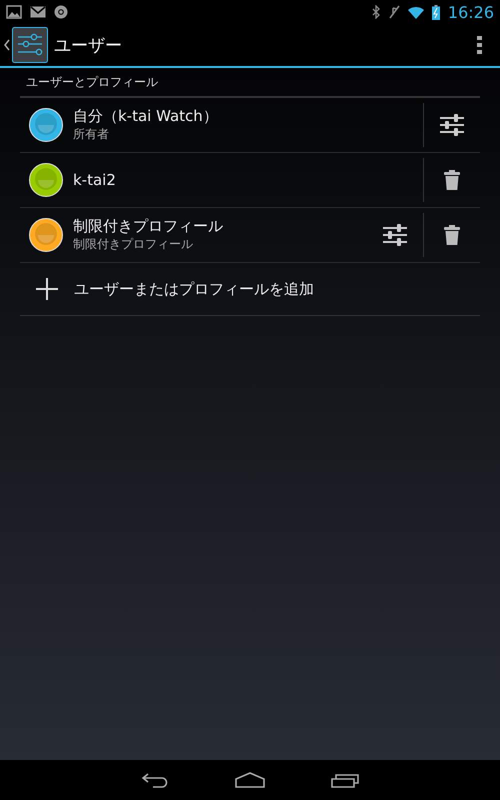 The width and height of the screenshot is (500, 800). I want to click on home-icon, so click(250, 780).